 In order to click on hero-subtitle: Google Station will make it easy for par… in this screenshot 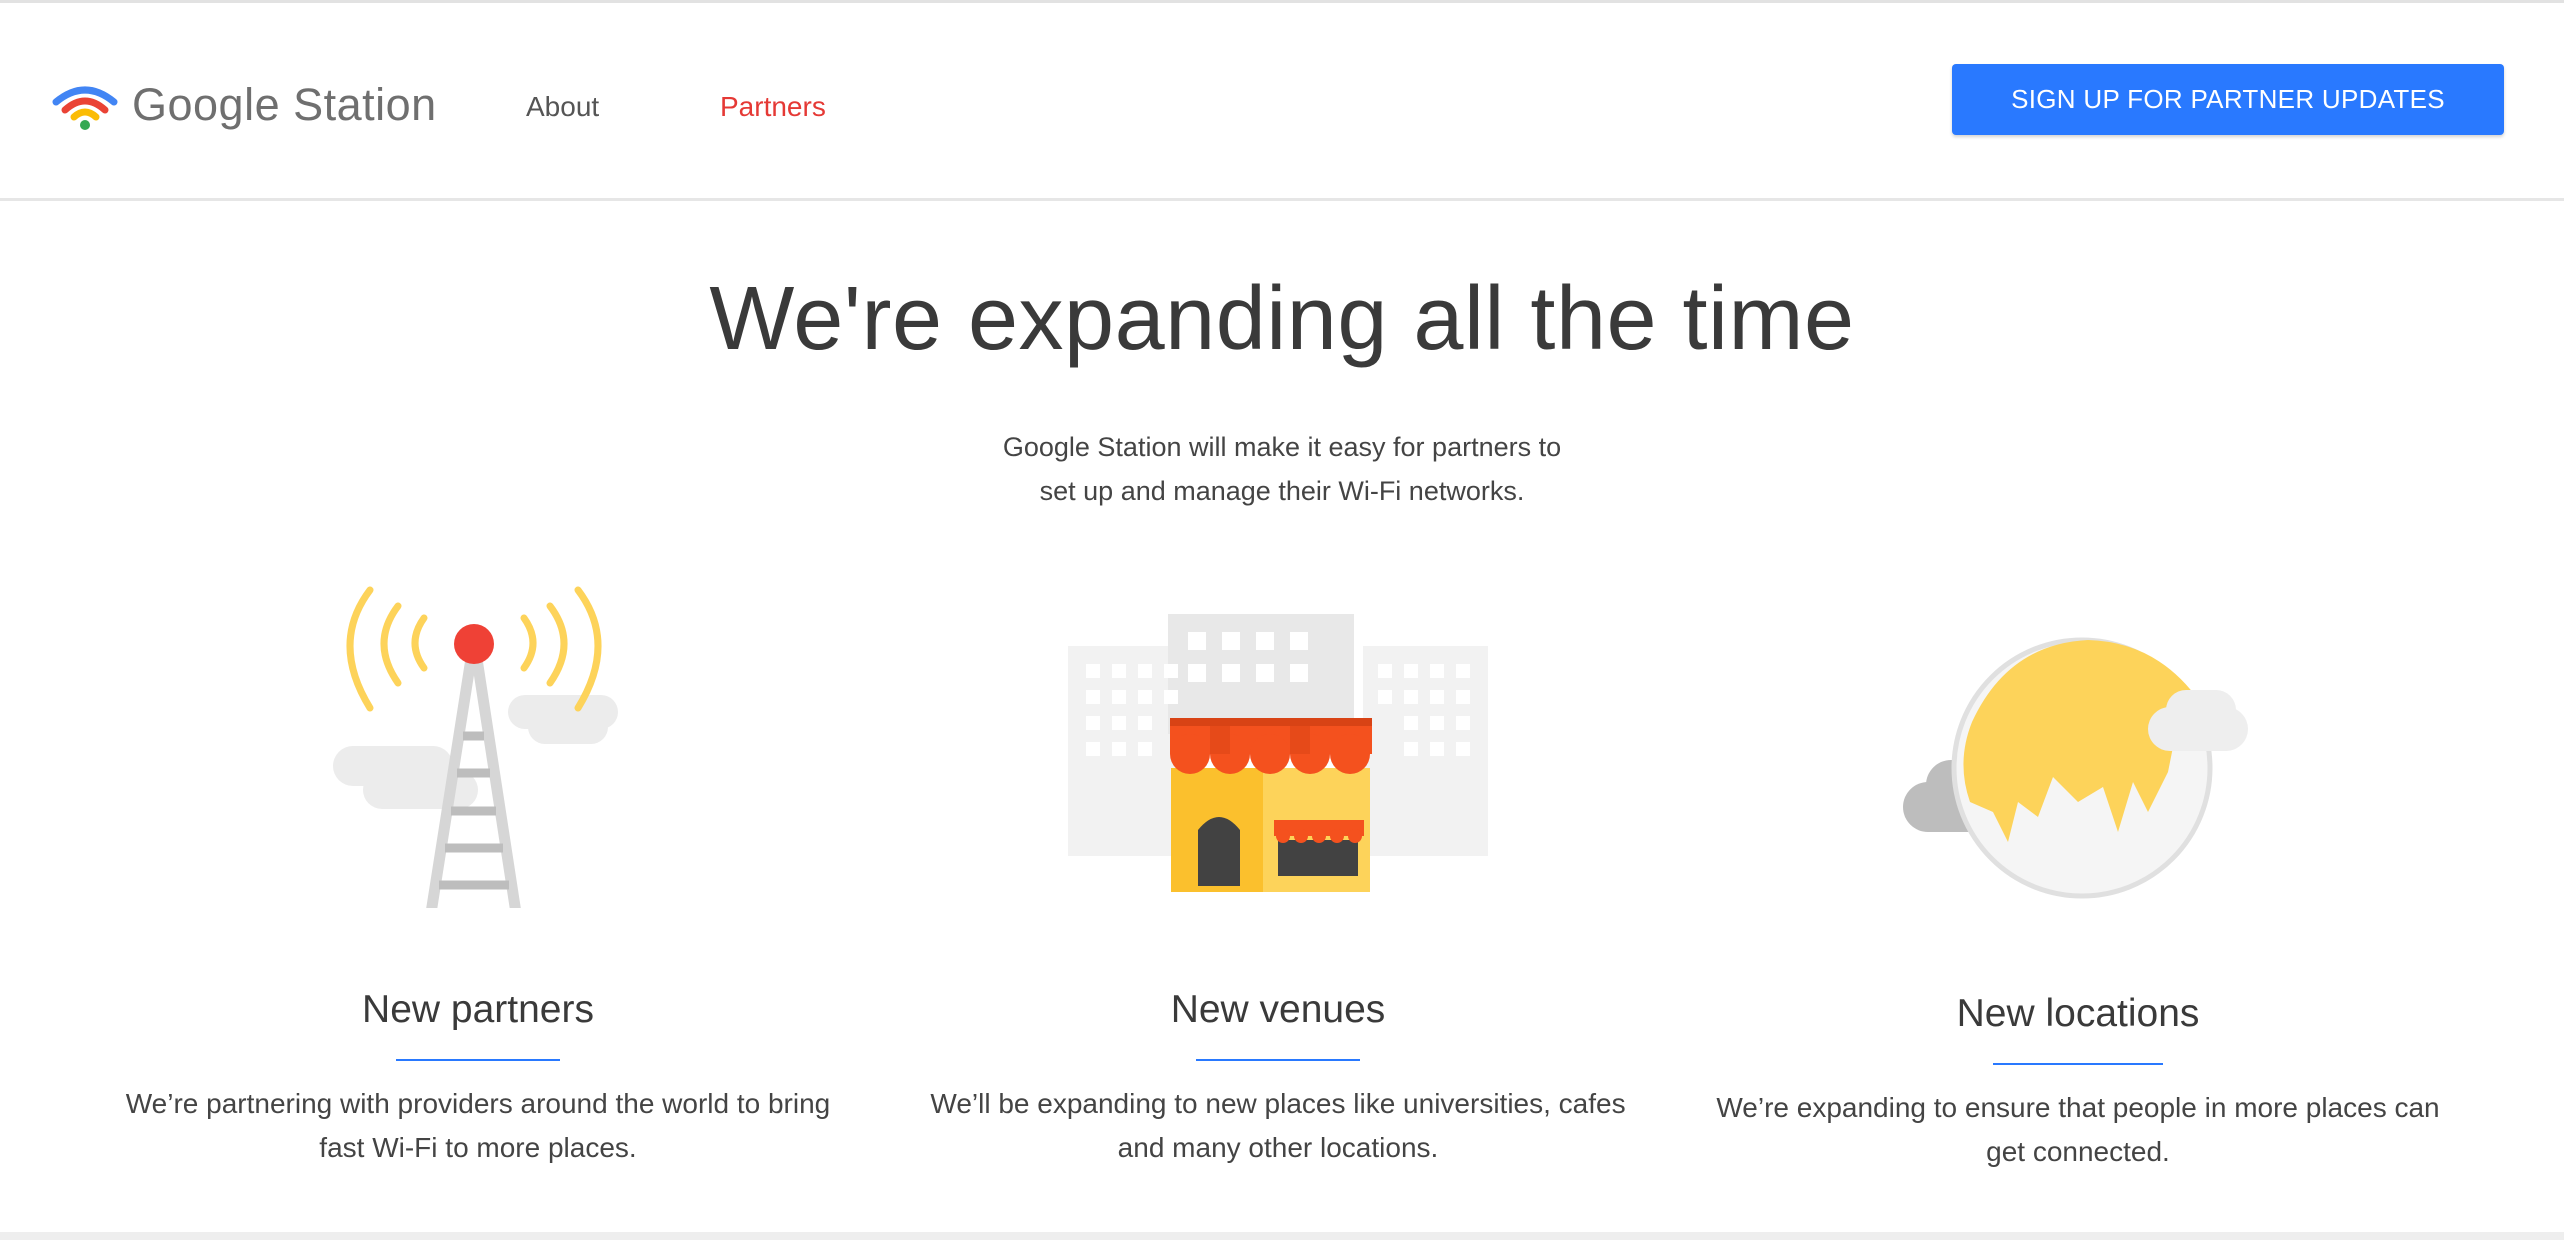, I will do `click(1282, 469)`.